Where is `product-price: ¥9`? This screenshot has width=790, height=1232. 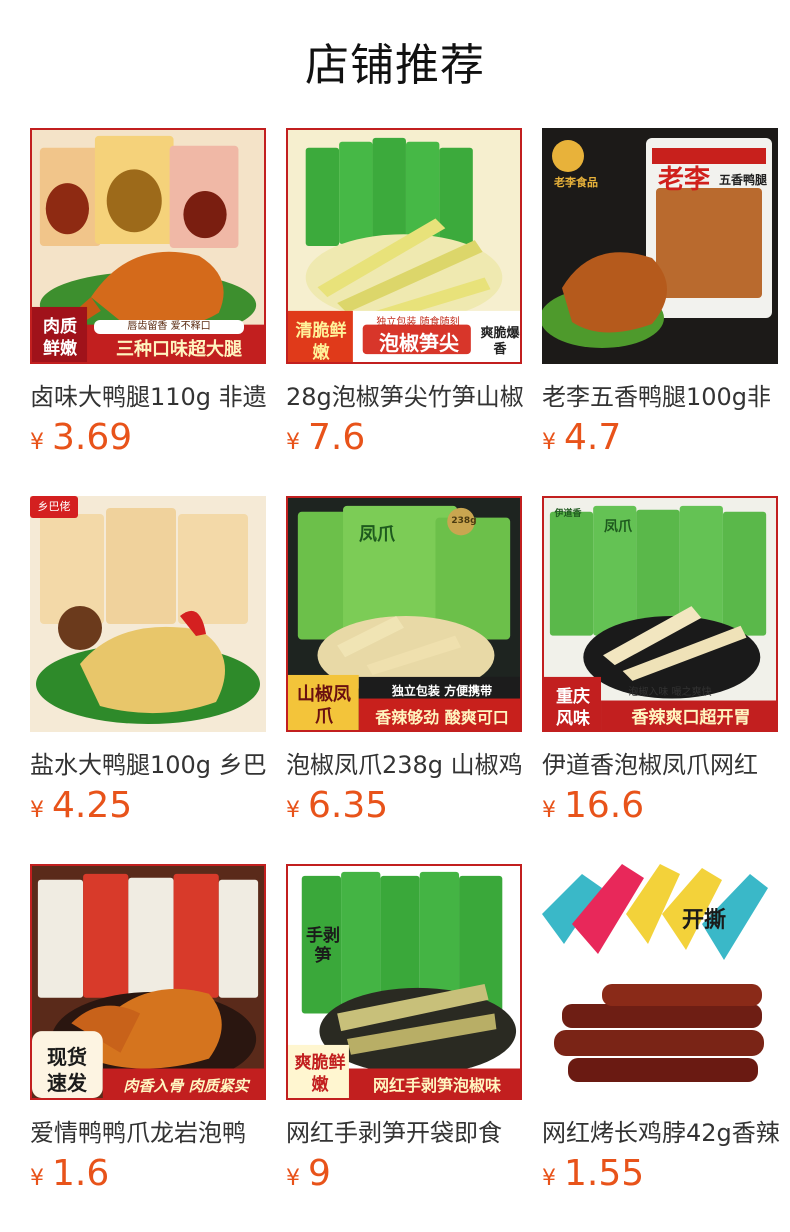 product-price: ¥9 is located at coordinates (308, 1174).